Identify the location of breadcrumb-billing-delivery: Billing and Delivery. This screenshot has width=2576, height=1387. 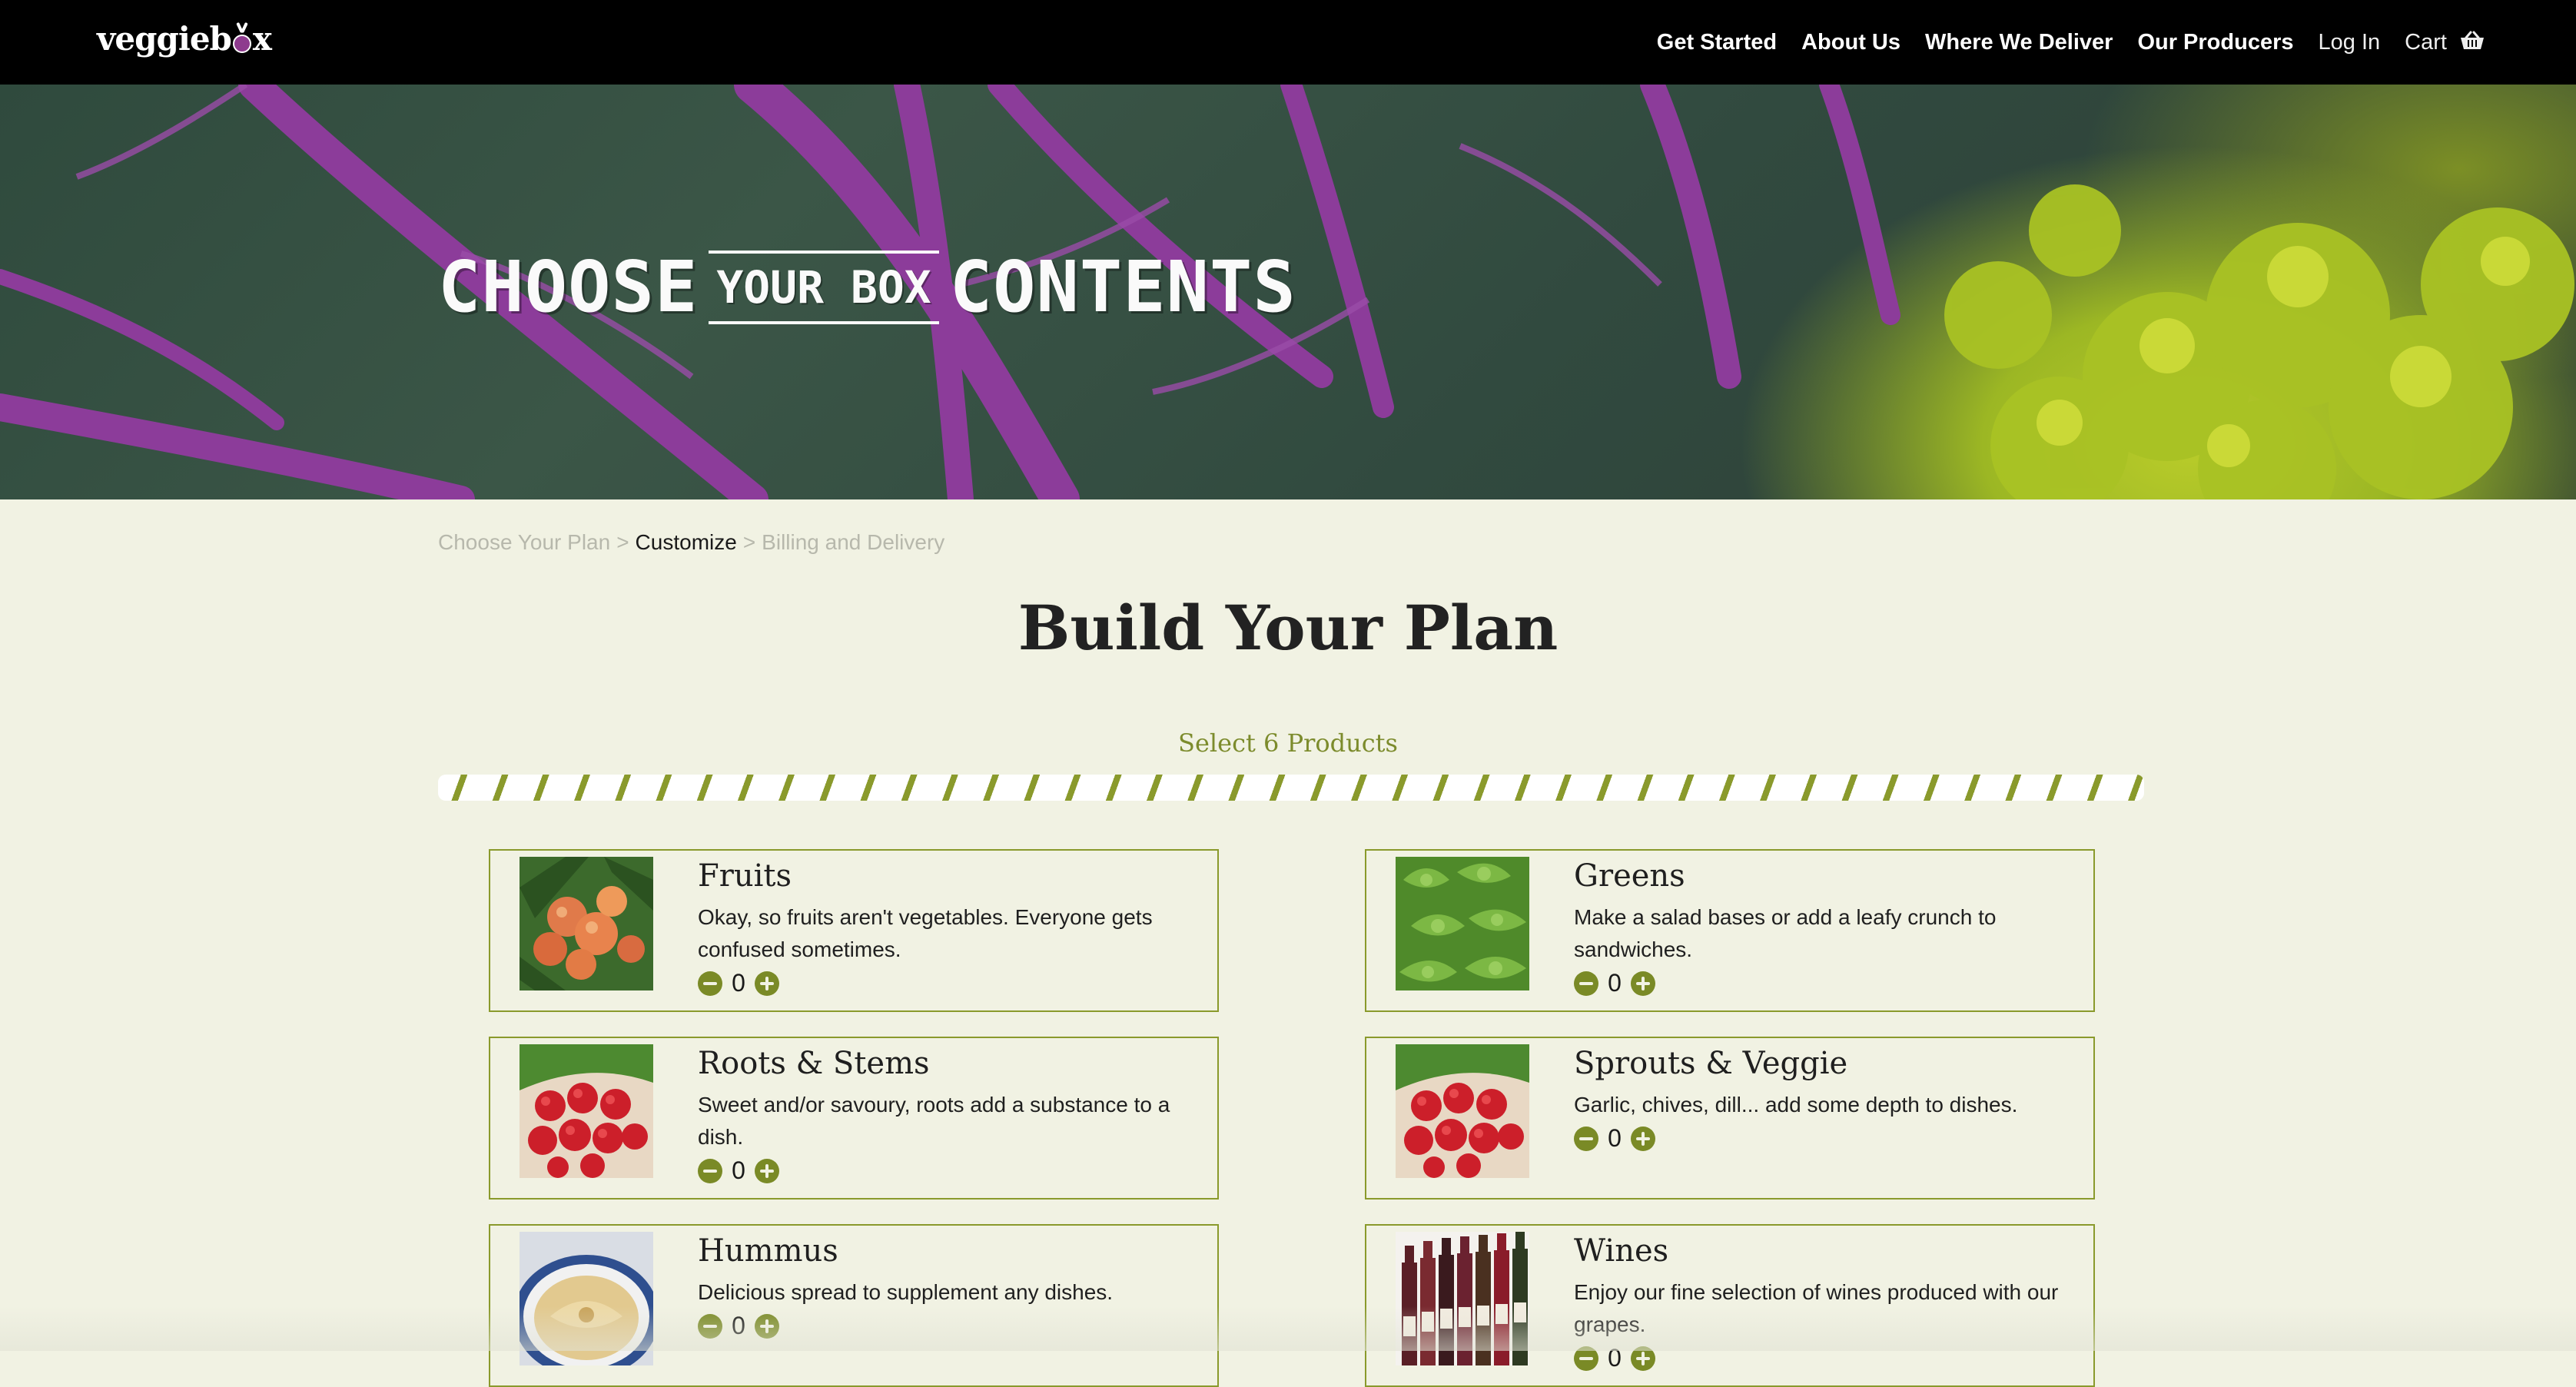
(854, 542).